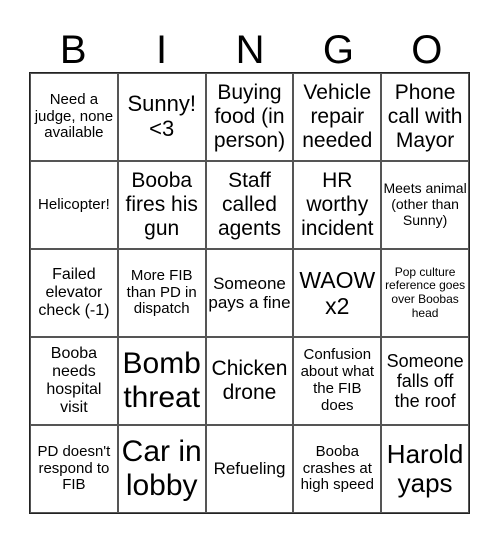 The width and height of the screenshot is (500, 544). I want to click on cell-label: Need a judge, none available, so click(74, 116).